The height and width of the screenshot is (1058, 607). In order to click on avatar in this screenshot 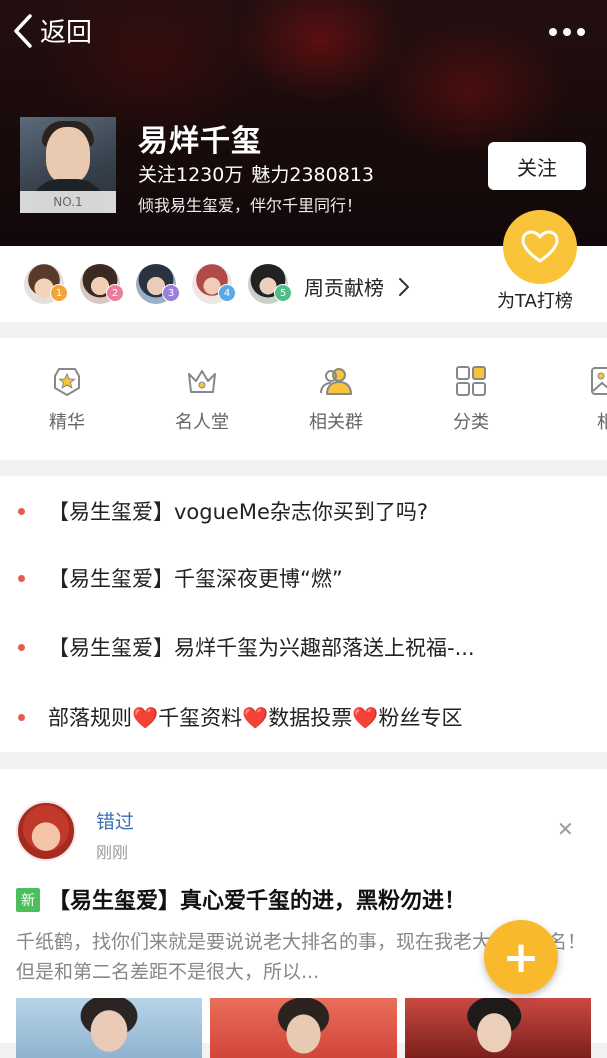, I will do `click(46, 831)`.